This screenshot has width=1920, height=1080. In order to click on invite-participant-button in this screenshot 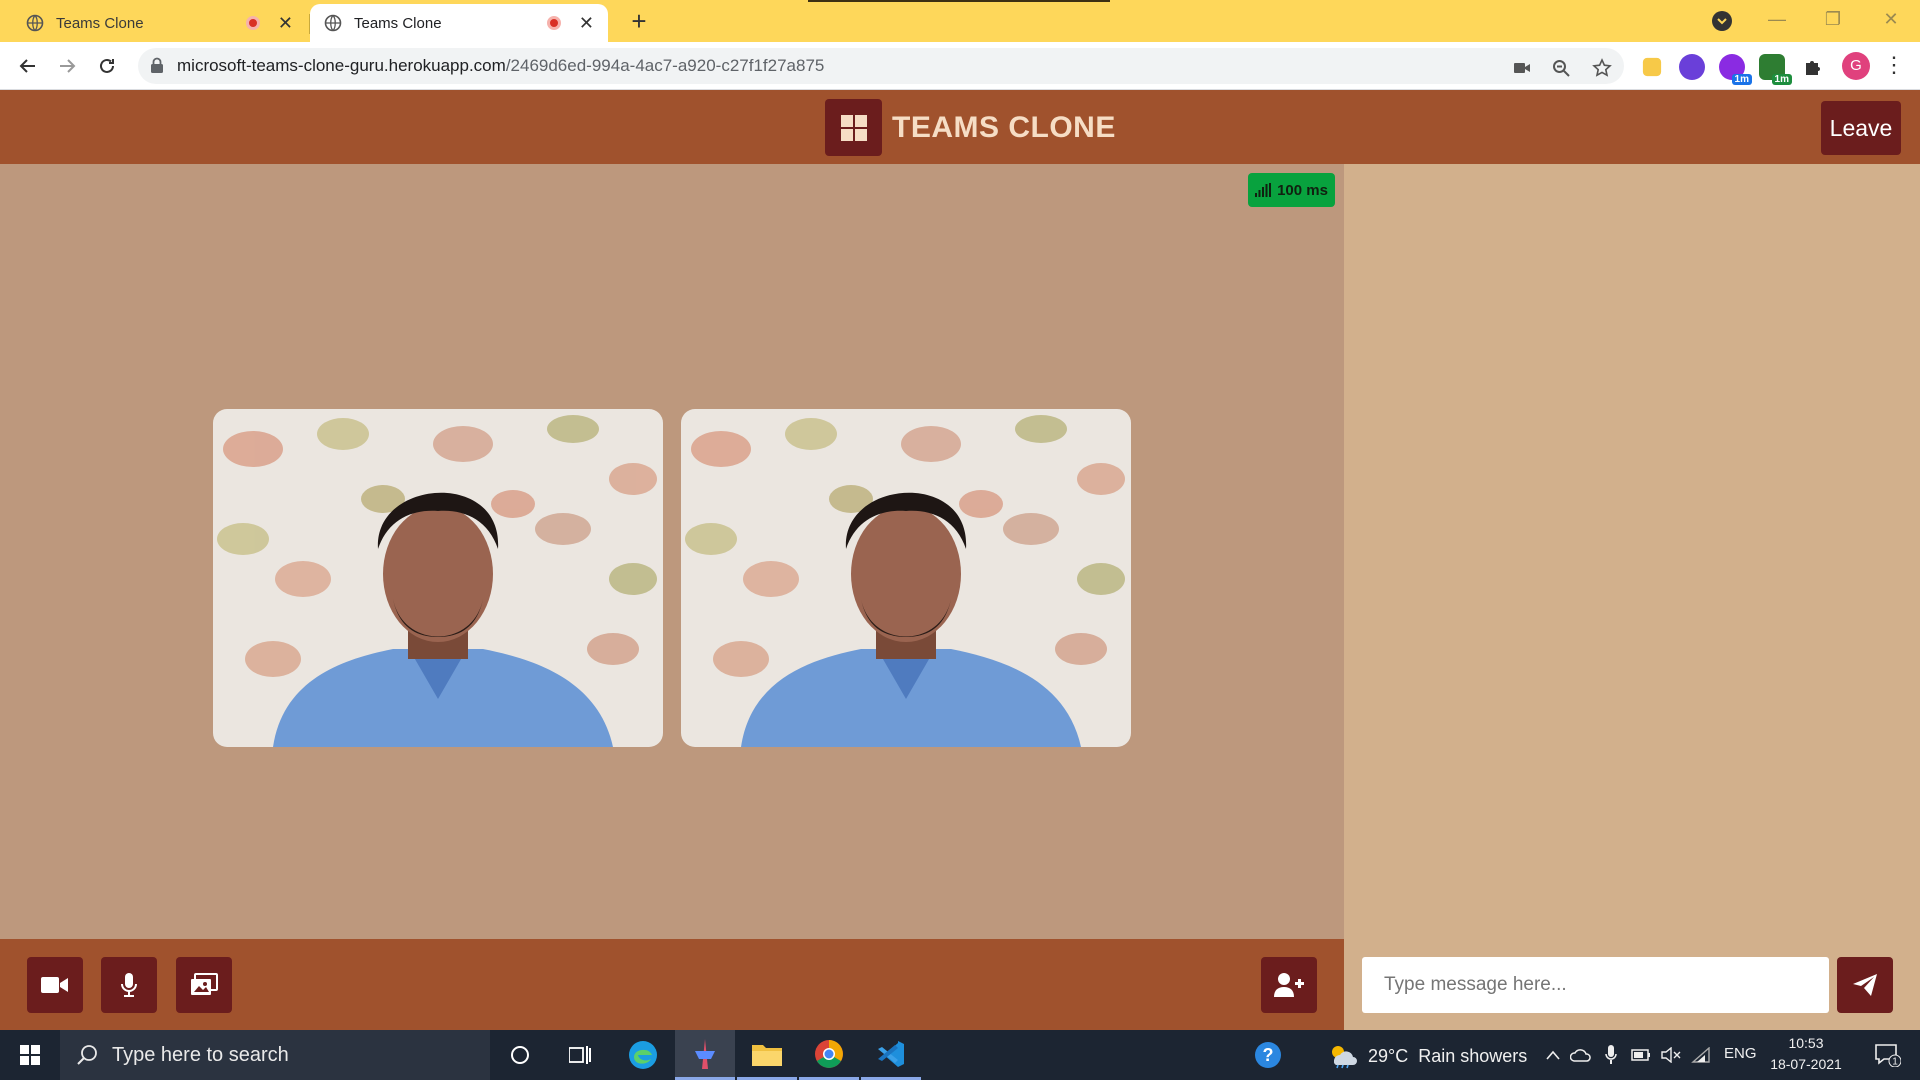, I will do `click(1289, 985)`.